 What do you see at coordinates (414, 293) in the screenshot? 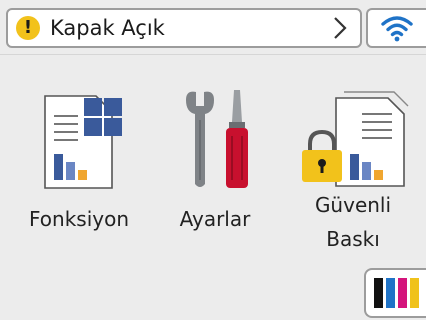
I see `ink-bar-yellow` at bounding box center [414, 293].